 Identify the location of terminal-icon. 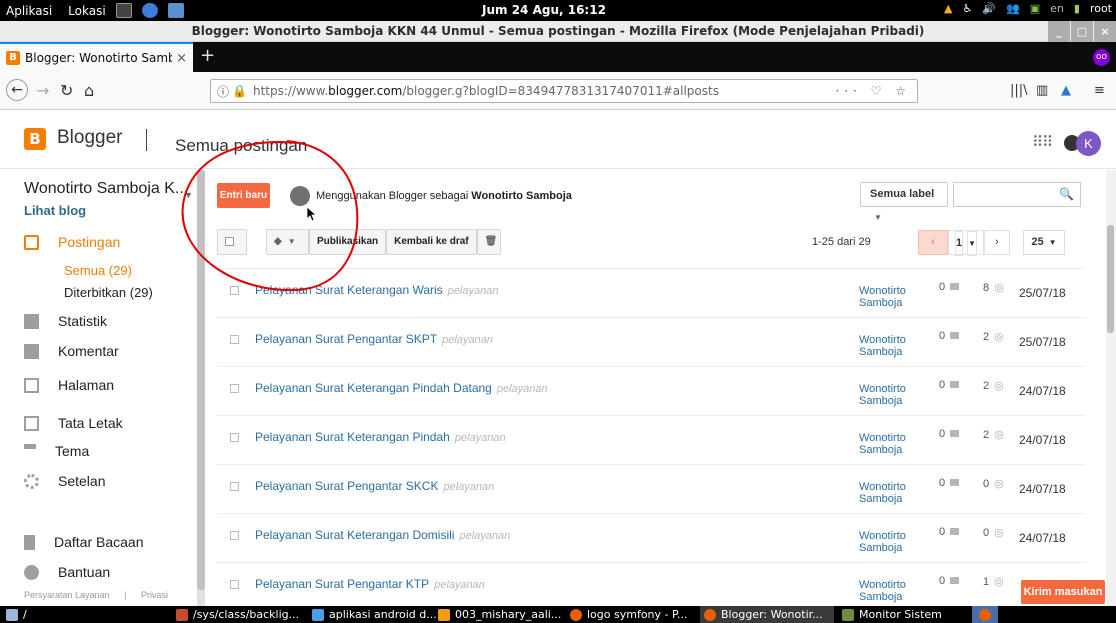
(123, 10).